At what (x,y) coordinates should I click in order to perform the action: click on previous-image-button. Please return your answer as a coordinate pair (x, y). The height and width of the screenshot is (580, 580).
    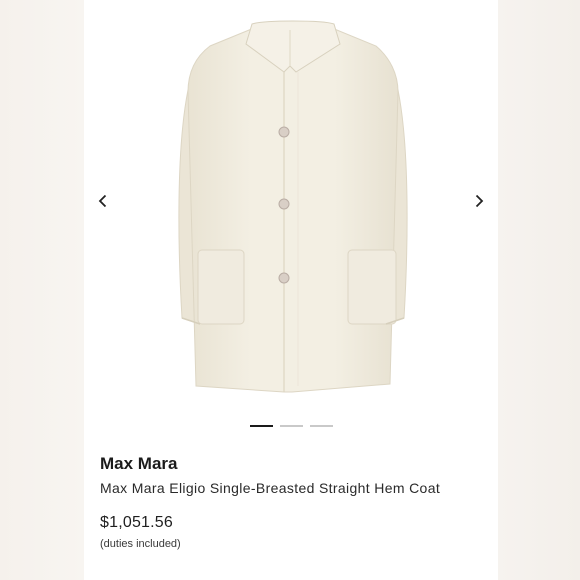
    Looking at the image, I should click on (103, 201).